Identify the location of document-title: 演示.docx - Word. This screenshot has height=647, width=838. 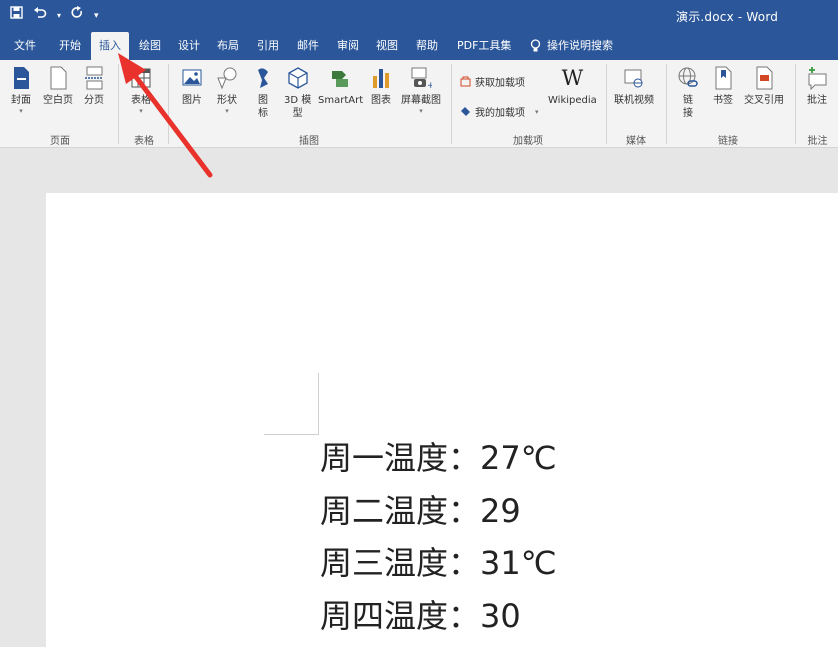
(727, 17).